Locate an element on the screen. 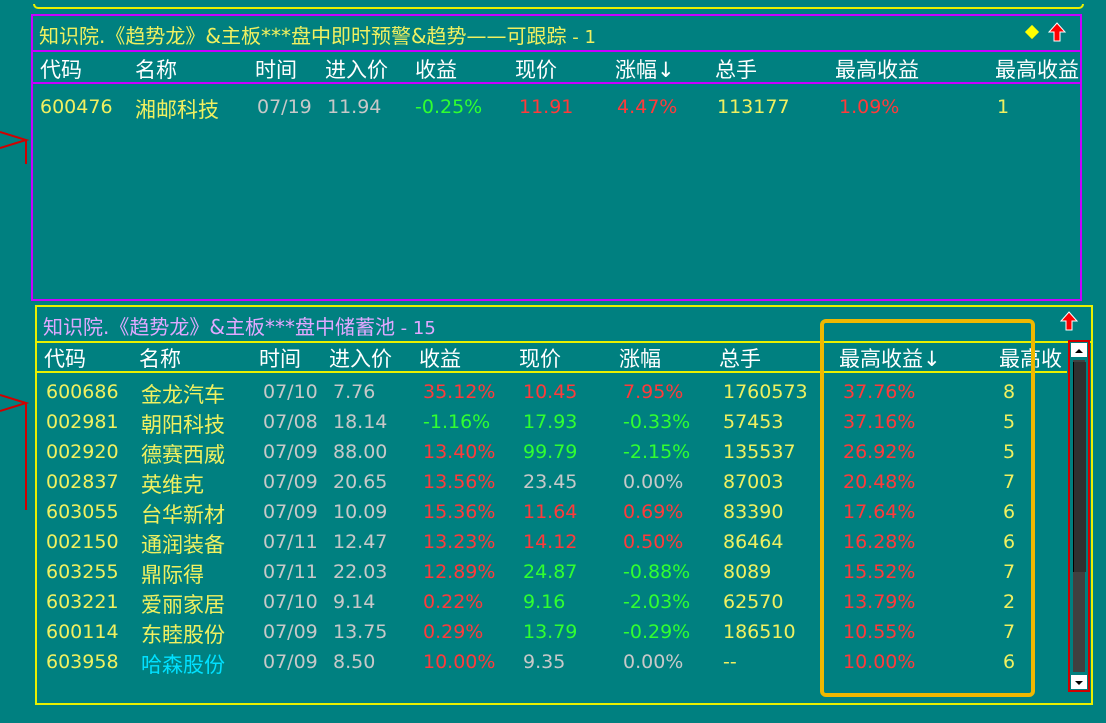  cell-entry: 22.03 is located at coordinates (360, 572).